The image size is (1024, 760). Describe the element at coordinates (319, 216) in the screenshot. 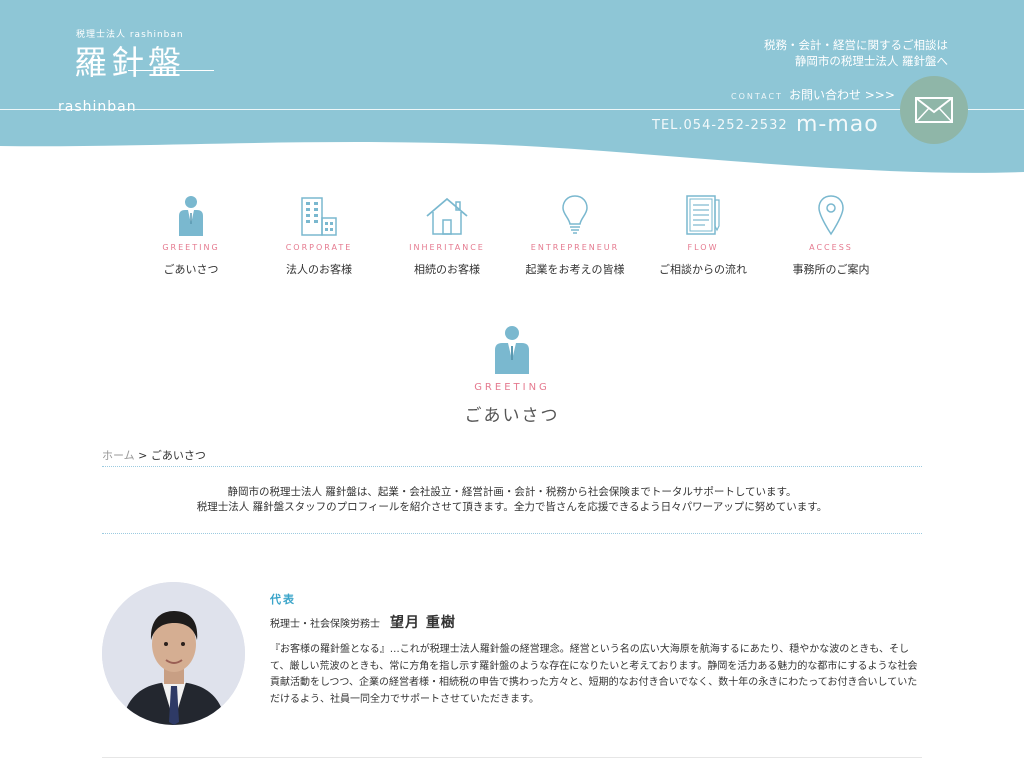

I see `building-icon` at that location.